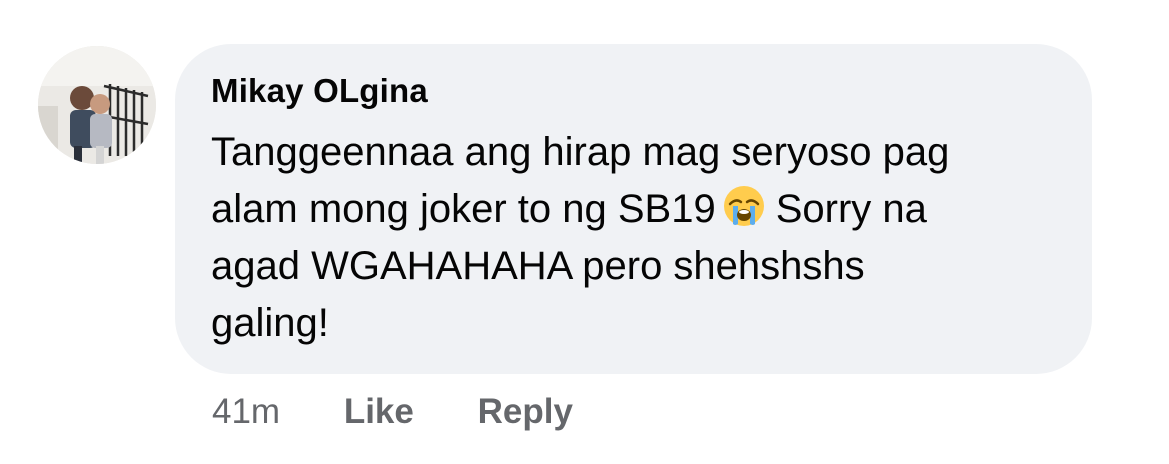 This screenshot has width=1169, height=464. I want to click on like-button: Like, so click(379, 412).